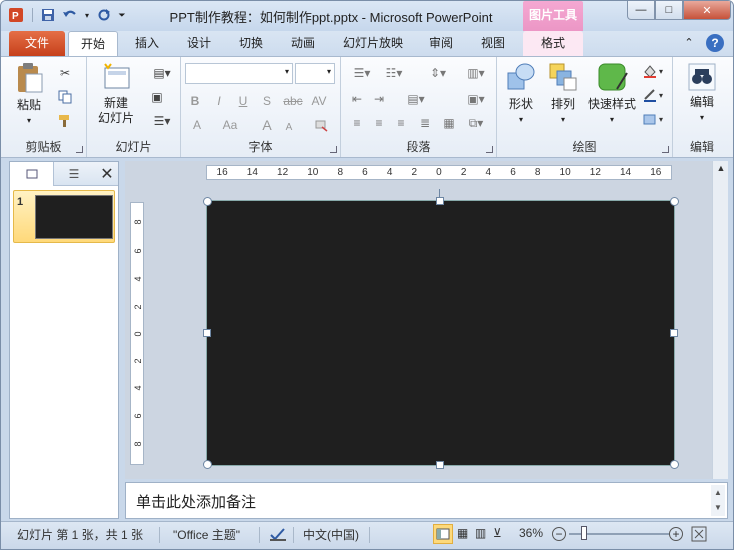  I want to click on zoom-in-icon: +, so click(676, 534).